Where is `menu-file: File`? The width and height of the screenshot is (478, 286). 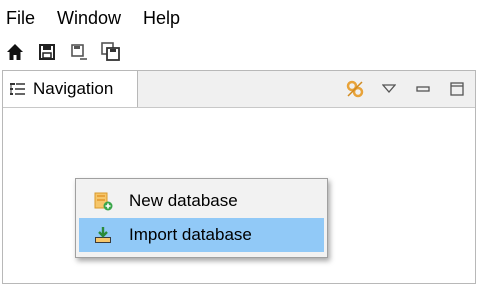
menu-file: File is located at coordinates (20, 18).